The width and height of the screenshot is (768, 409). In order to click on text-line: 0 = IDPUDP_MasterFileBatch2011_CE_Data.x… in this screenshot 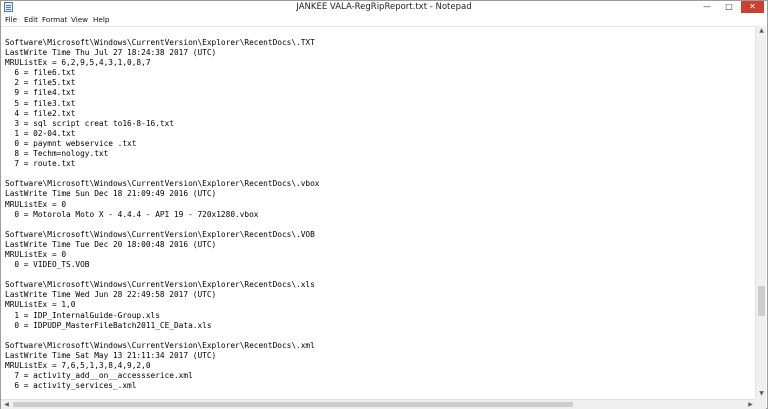, I will do `click(108, 325)`.